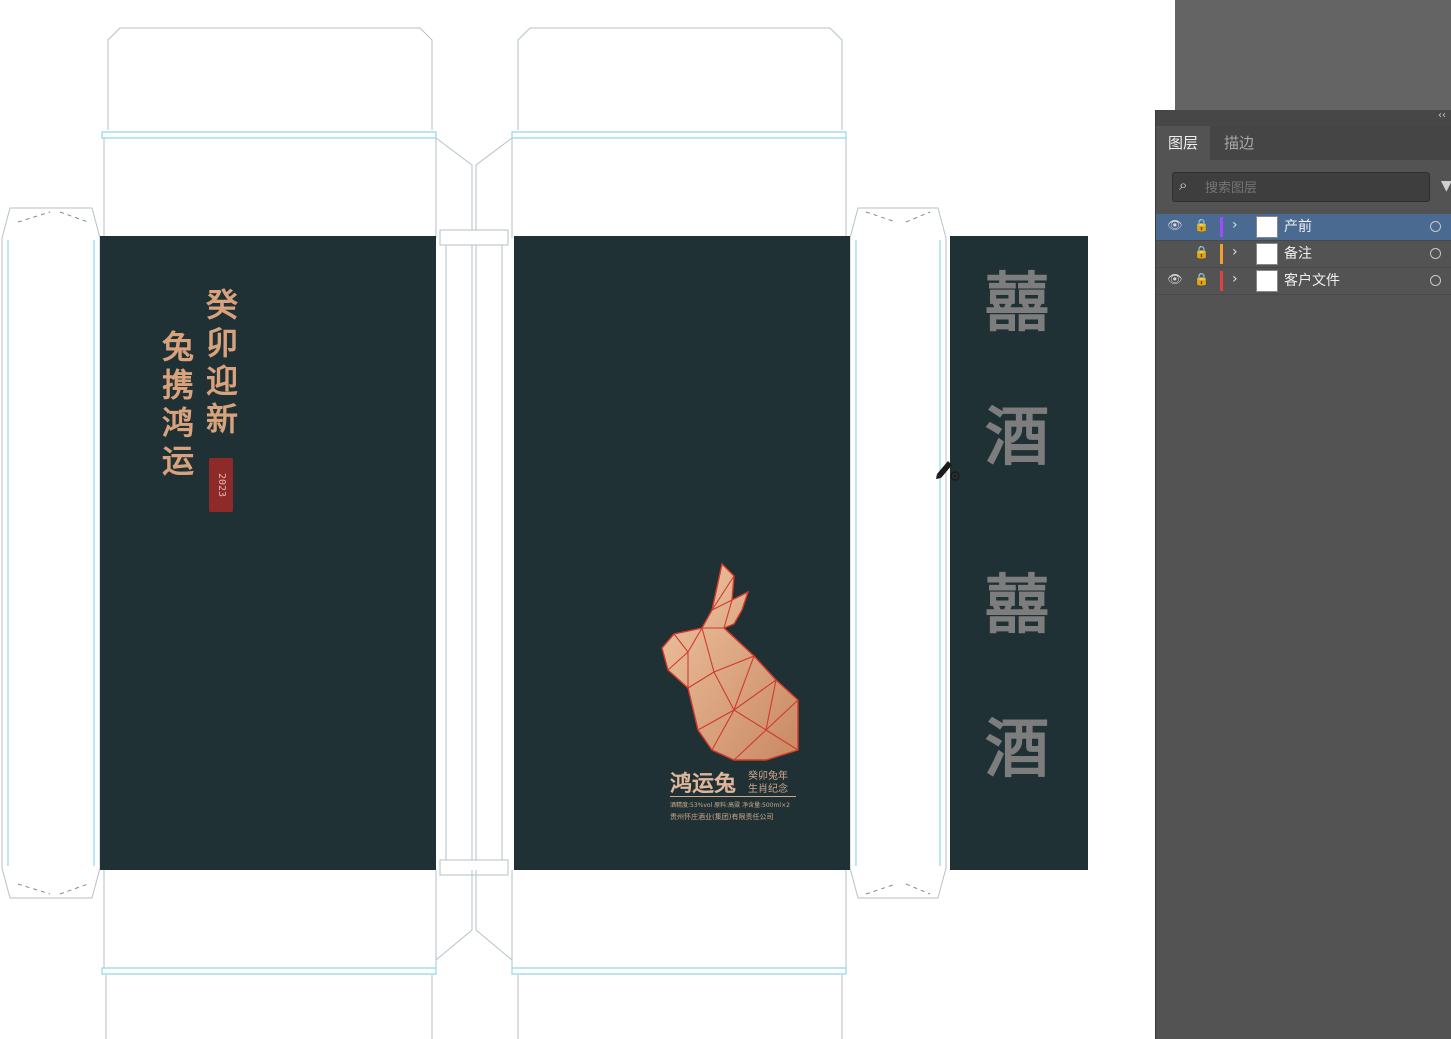 The width and height of the screenshot is (1451, 1039). I want to click on layer-row-prepress: 👁 🔒 › 产前, so click(1303, 227).